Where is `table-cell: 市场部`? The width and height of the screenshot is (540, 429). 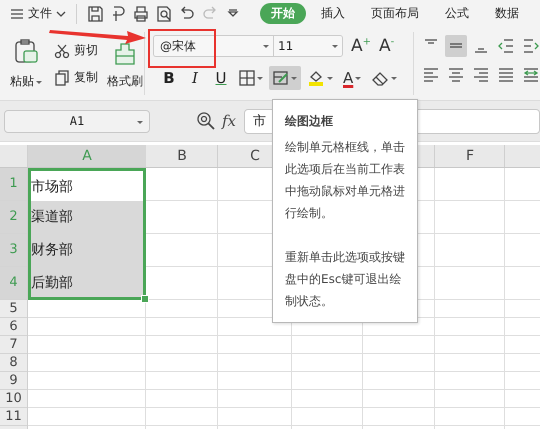 table-cell: 市场部 is located at coordinates (87, 184).